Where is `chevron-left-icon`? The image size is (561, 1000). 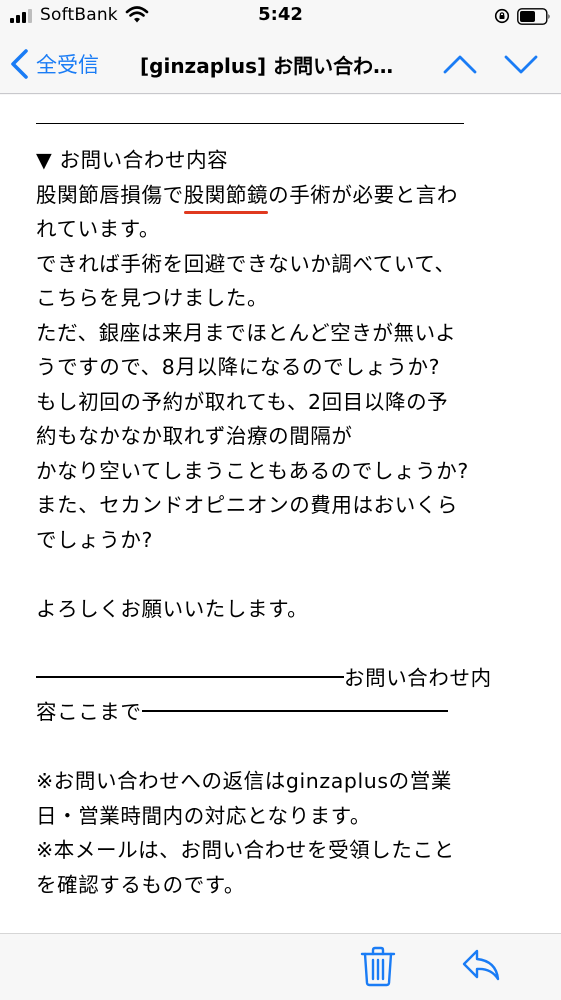 chevron-left-icon is located at coordinates (19, 64).